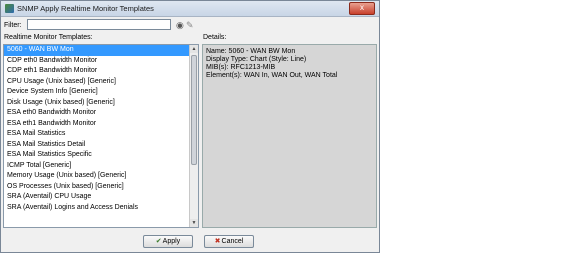  What do you see at coordinates (241, 67) in the screenshot?
I see `detail-line: MIB(s): RFC1213-MIB` at bounding box center [241, 67].